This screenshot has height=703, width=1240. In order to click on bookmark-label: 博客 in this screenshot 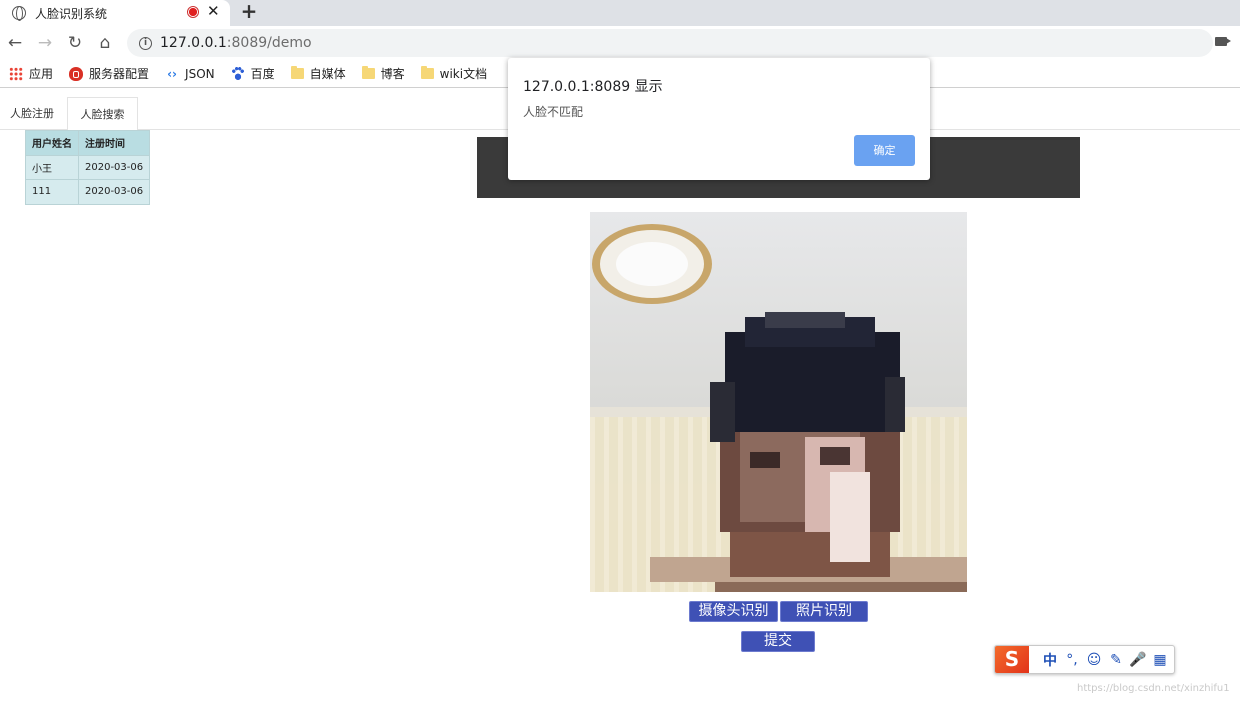, I will do `click(392, 74)`.